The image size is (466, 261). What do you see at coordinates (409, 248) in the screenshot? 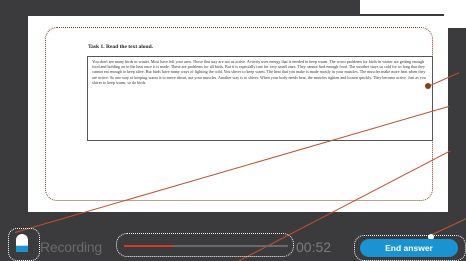
I see `end-answer-button: End answer` at bounding box center [409, 248].